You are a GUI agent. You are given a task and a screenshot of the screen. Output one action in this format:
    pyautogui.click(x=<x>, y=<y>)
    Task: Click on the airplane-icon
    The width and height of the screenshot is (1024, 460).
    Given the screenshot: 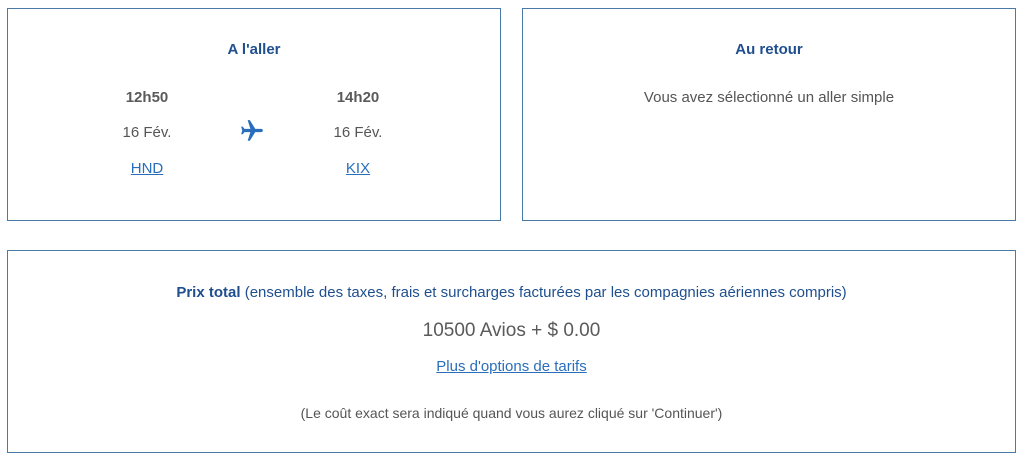 What is the action you would take?
    pyautogui.click(x=252, y=131)
    